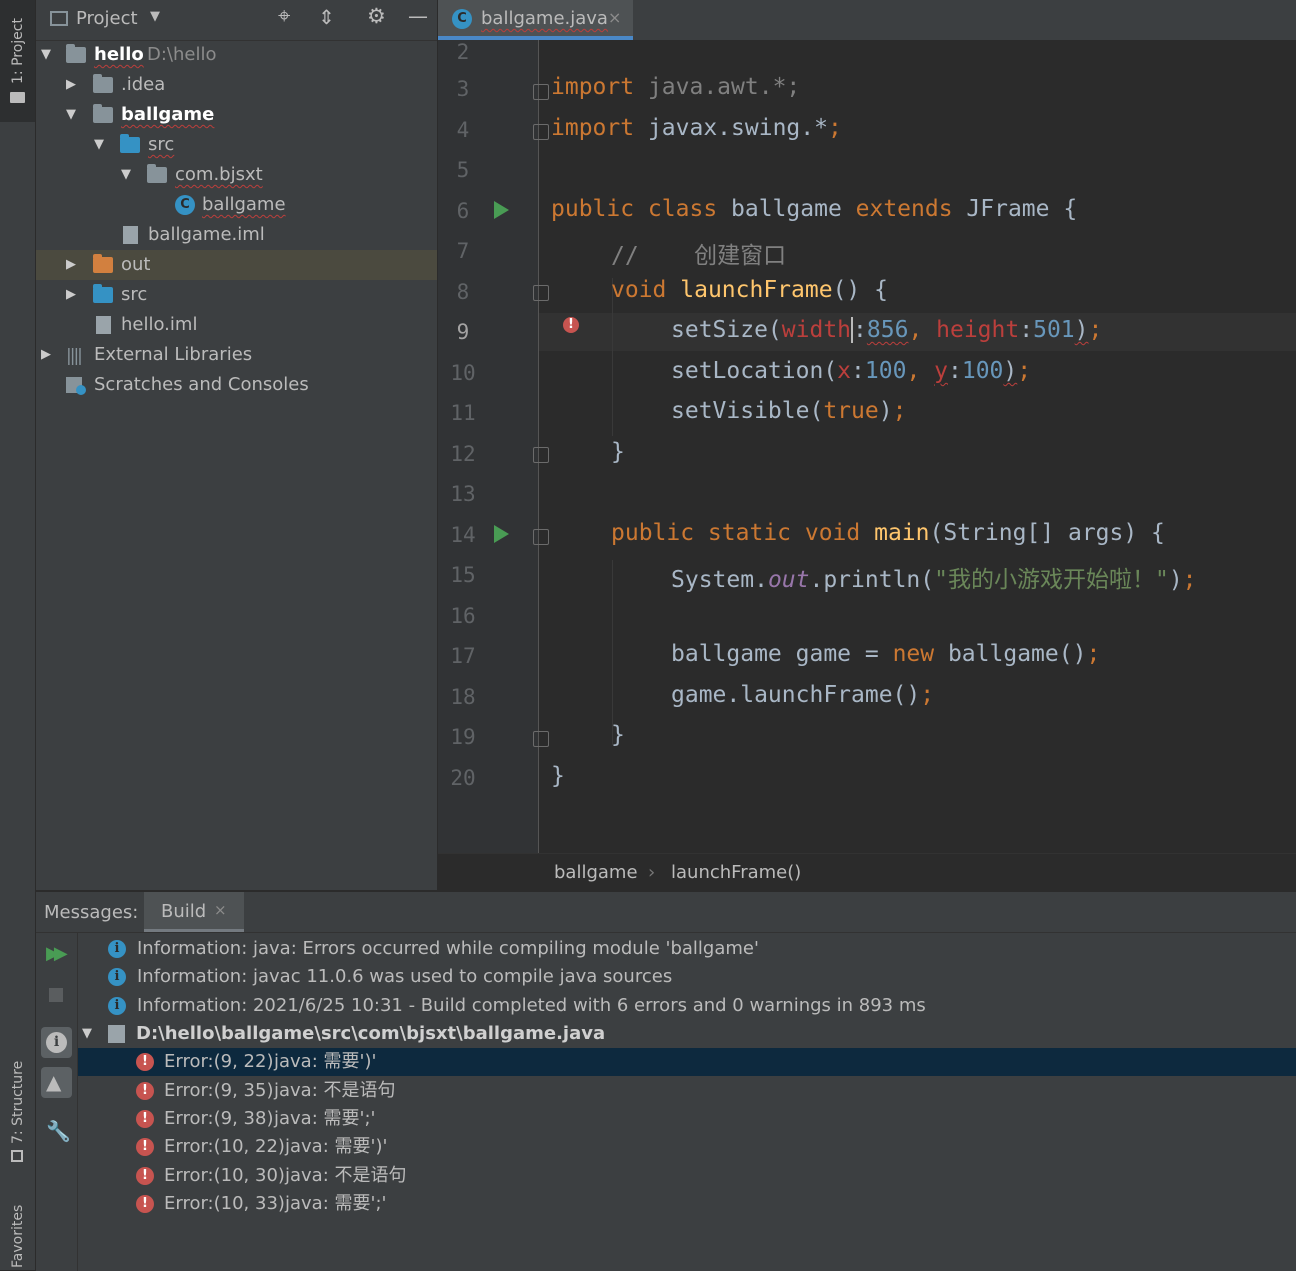 The width and height of the screenshot is (1296, 1271). What do you see at coordinates (860, 290) in the screenshot?
I see `code-text: () {` at bounding box center [860, 290].